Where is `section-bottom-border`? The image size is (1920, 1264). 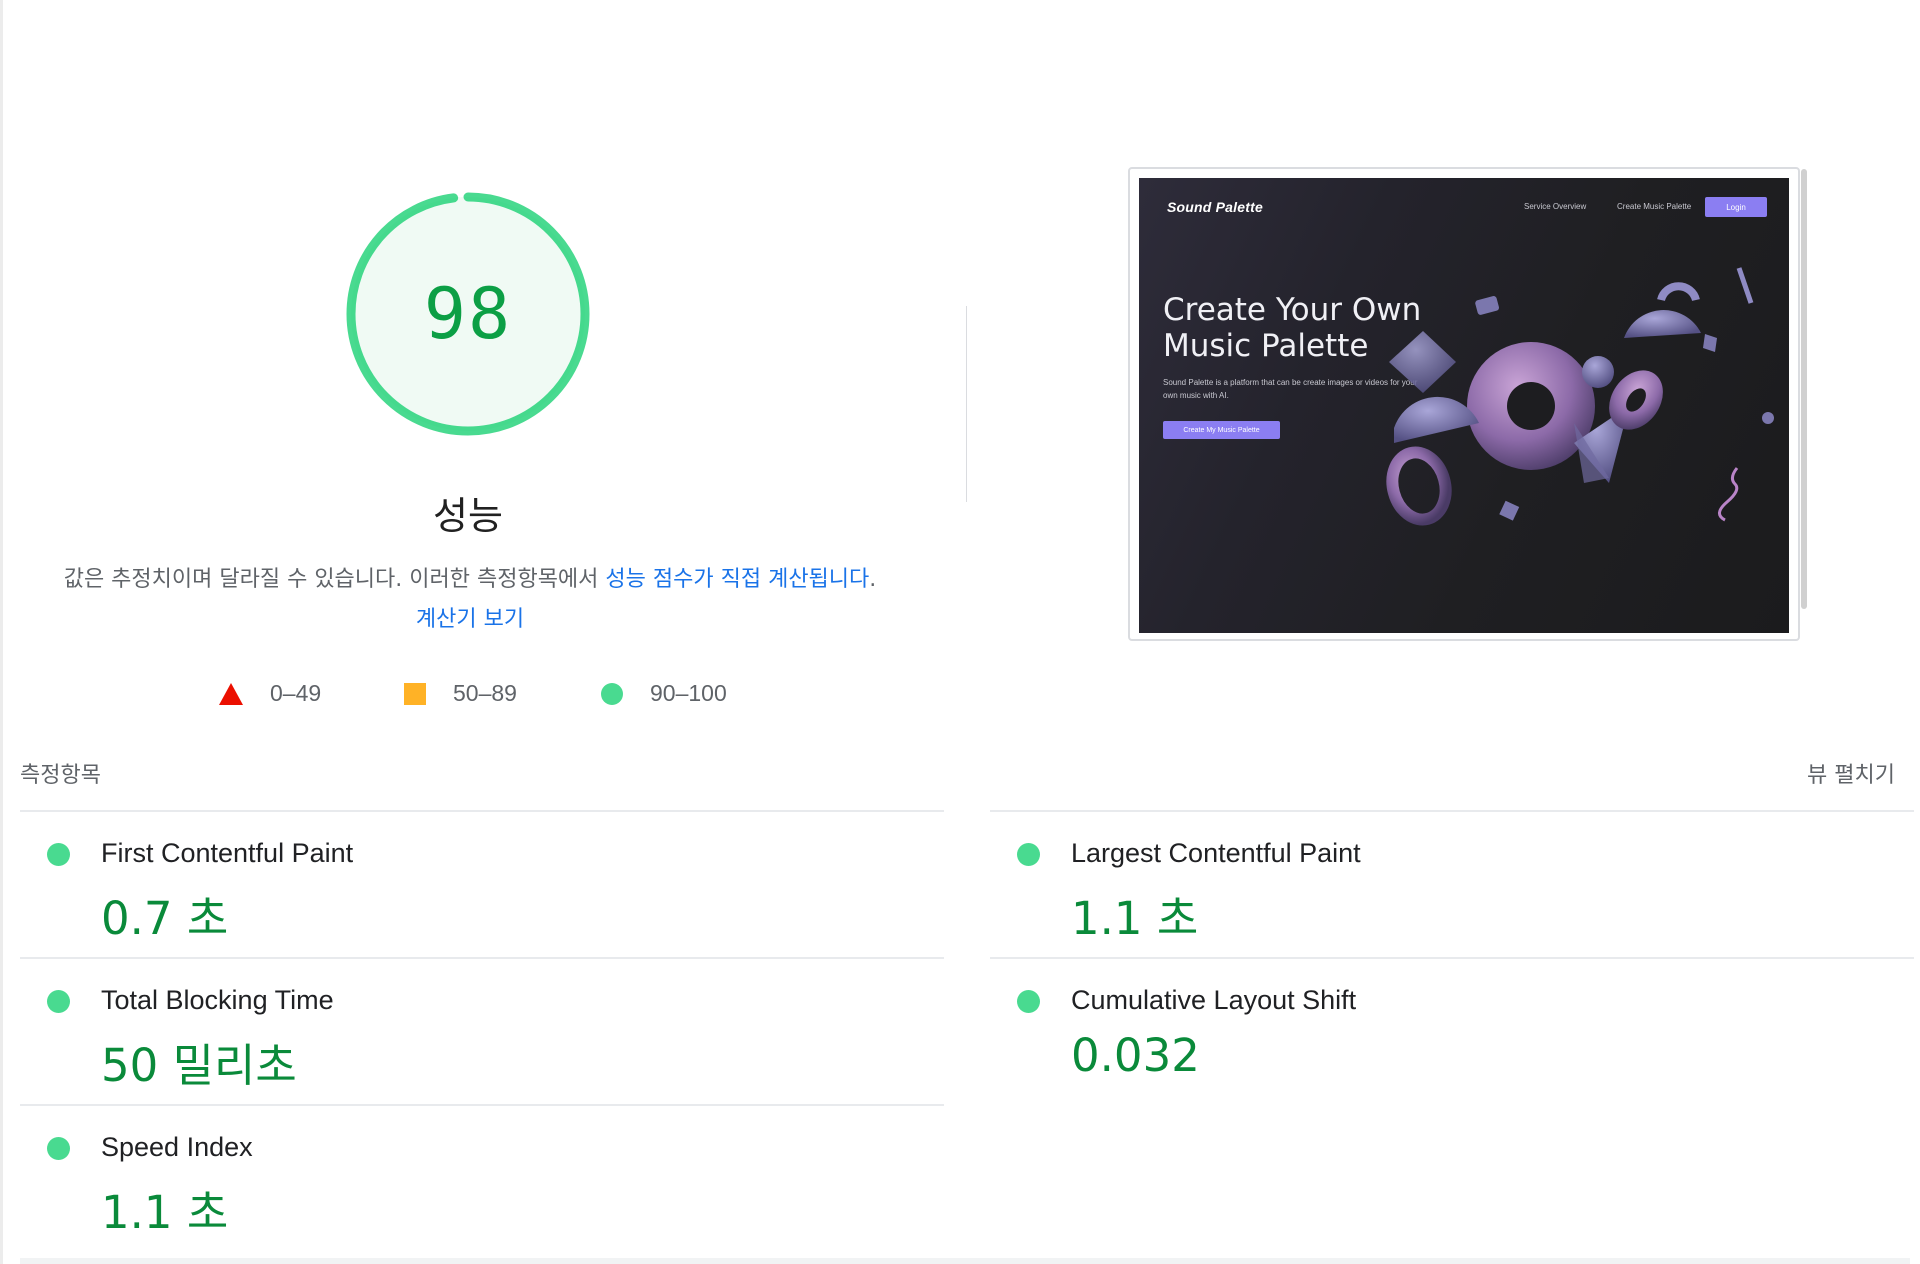 section-bottom-border is located at coordinates (965, 1261).